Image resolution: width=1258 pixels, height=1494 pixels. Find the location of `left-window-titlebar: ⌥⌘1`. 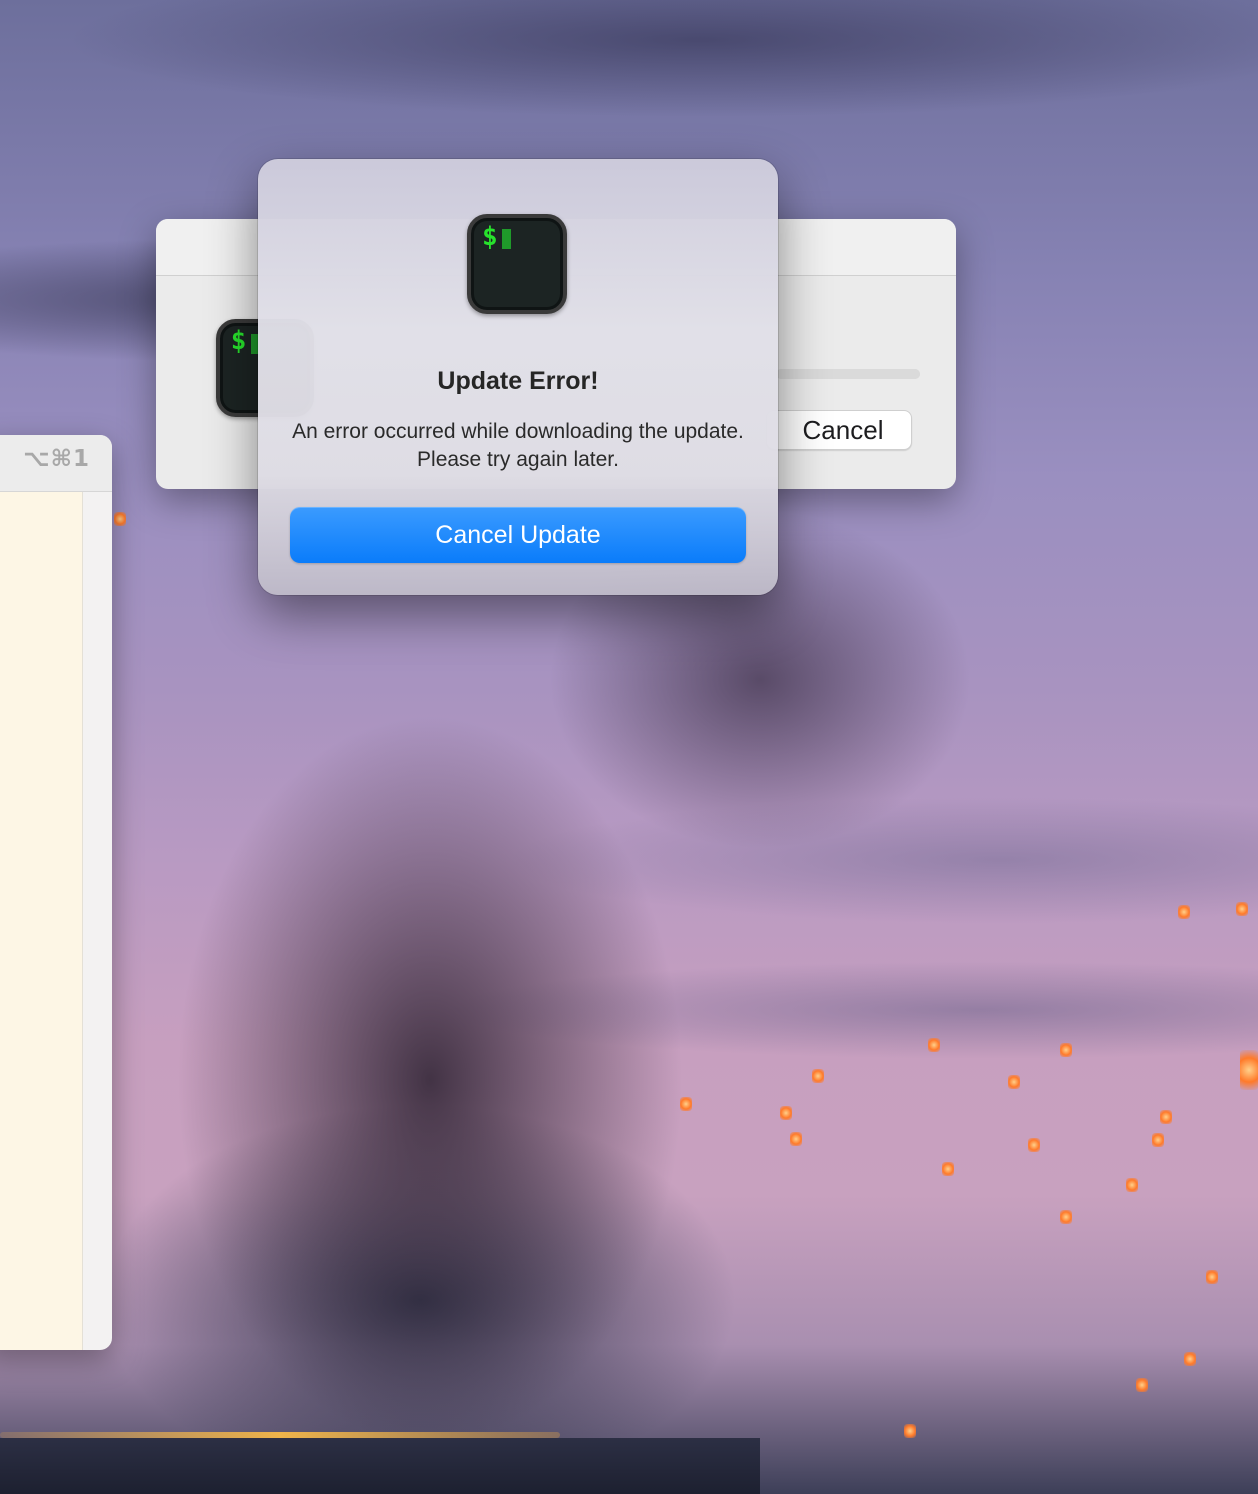

left-window-titlebar: ⌥⌘1 is located at coordinates (56, 463).